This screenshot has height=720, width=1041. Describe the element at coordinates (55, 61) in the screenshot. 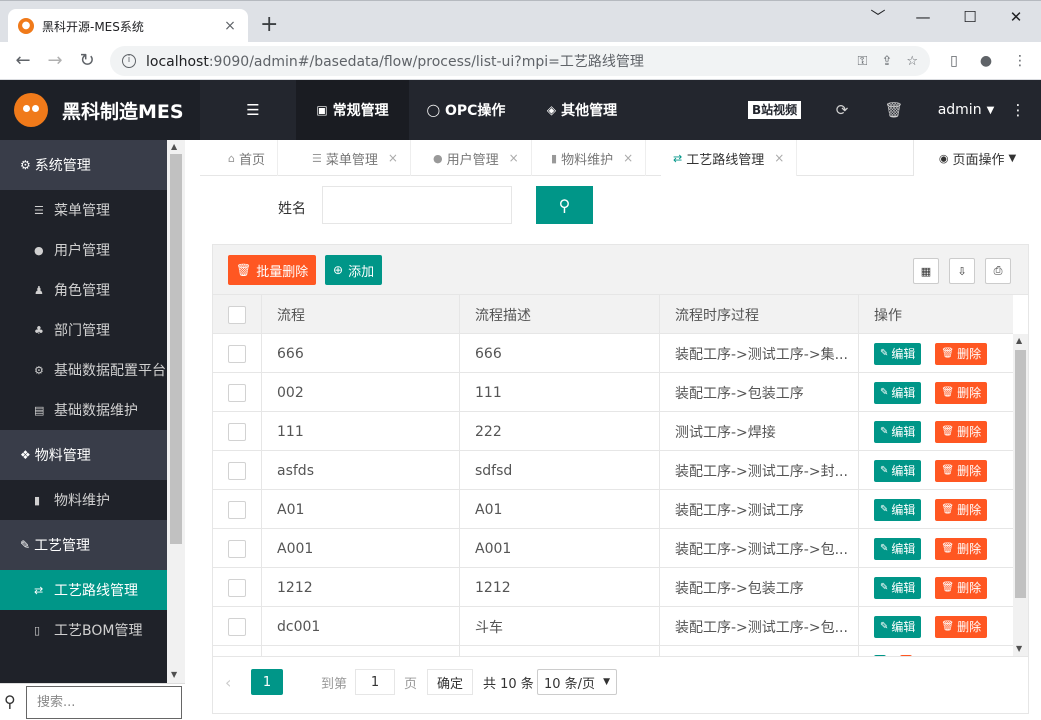

I see `forward-arrow-icon: →` at that location.